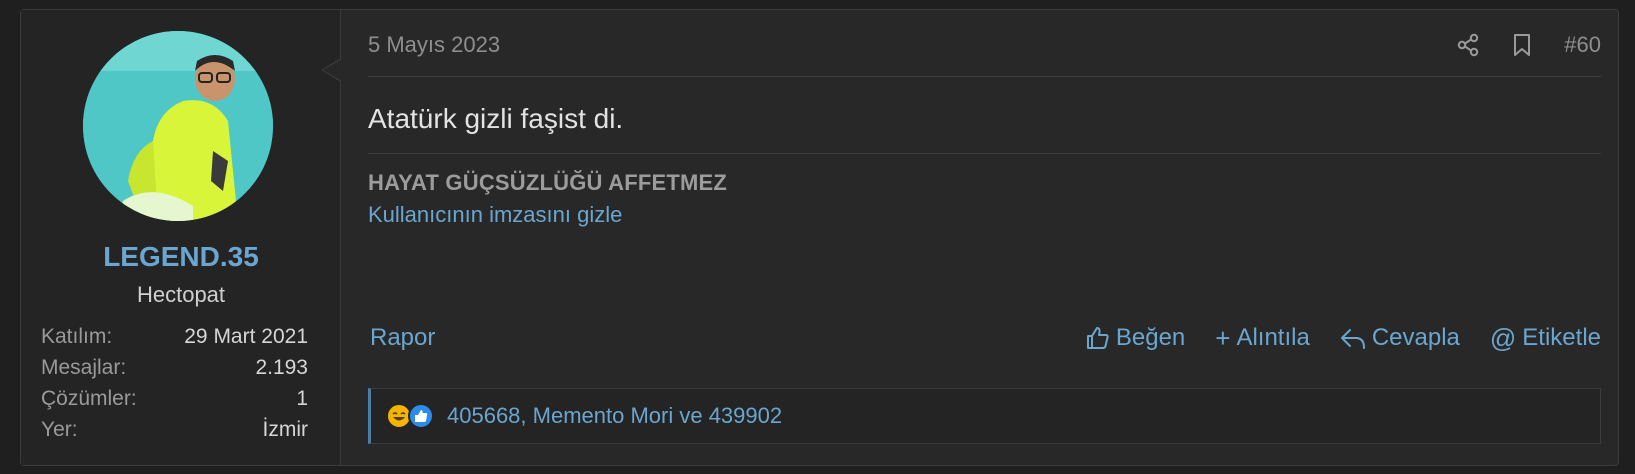  I want to click on post-meta: 5 Mayıs 2023 #60, so click(984, 54).